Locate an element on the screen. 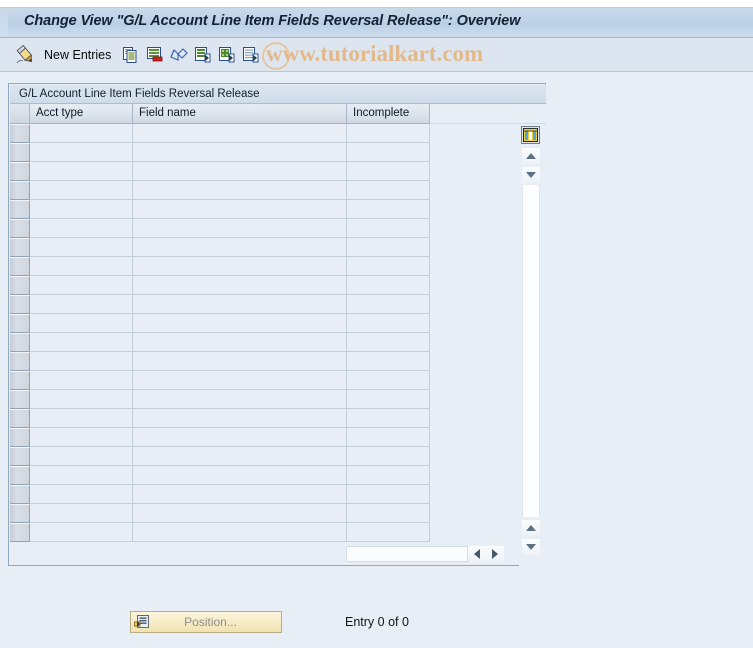  column-header-field-name: Field name is located at coordinates (240, 114).